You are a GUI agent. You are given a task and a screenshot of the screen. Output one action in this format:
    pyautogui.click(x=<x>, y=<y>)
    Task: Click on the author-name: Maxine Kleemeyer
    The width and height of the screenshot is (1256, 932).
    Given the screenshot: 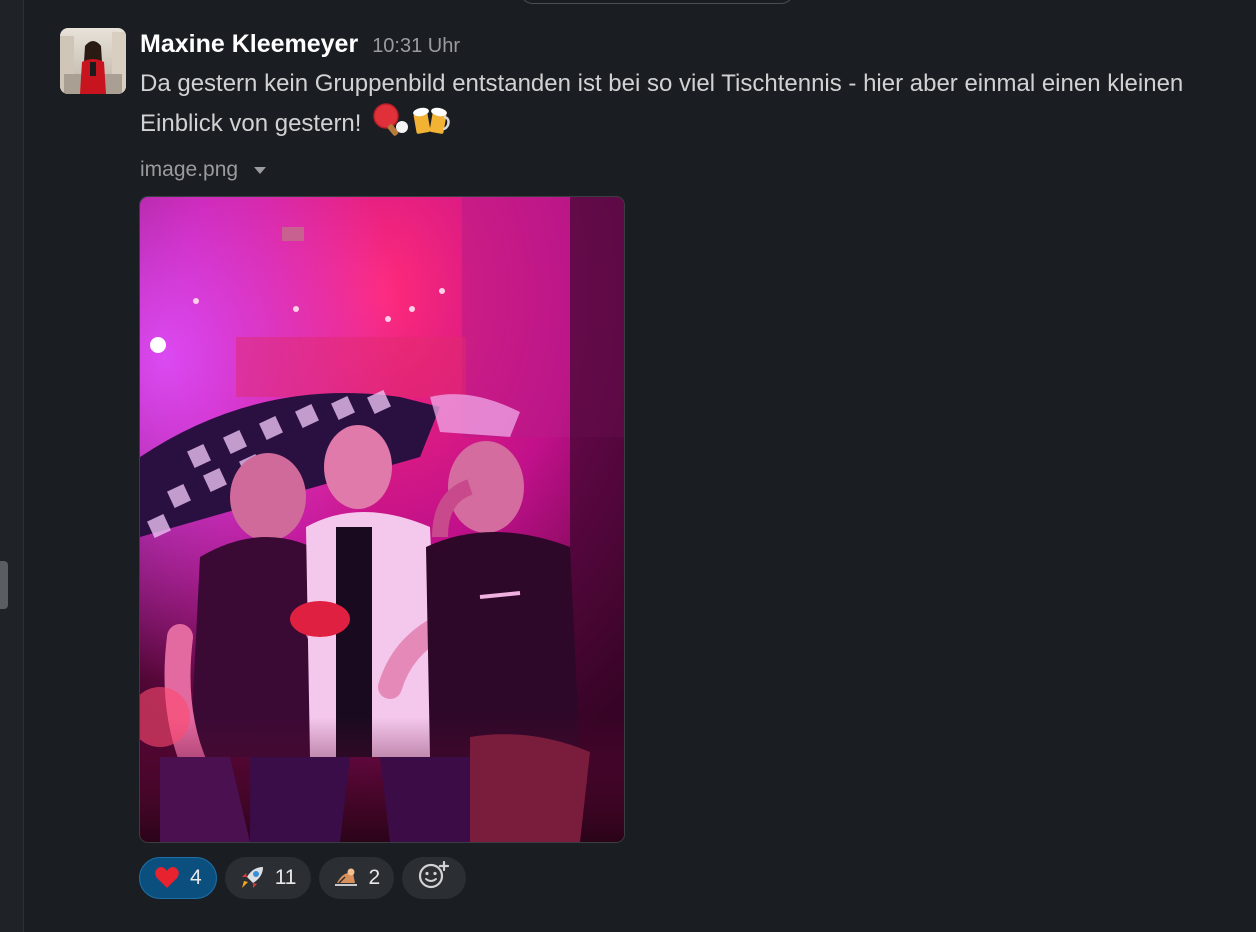 What is the action you would take?
    pyautogui.click(x=249, y=44)
    